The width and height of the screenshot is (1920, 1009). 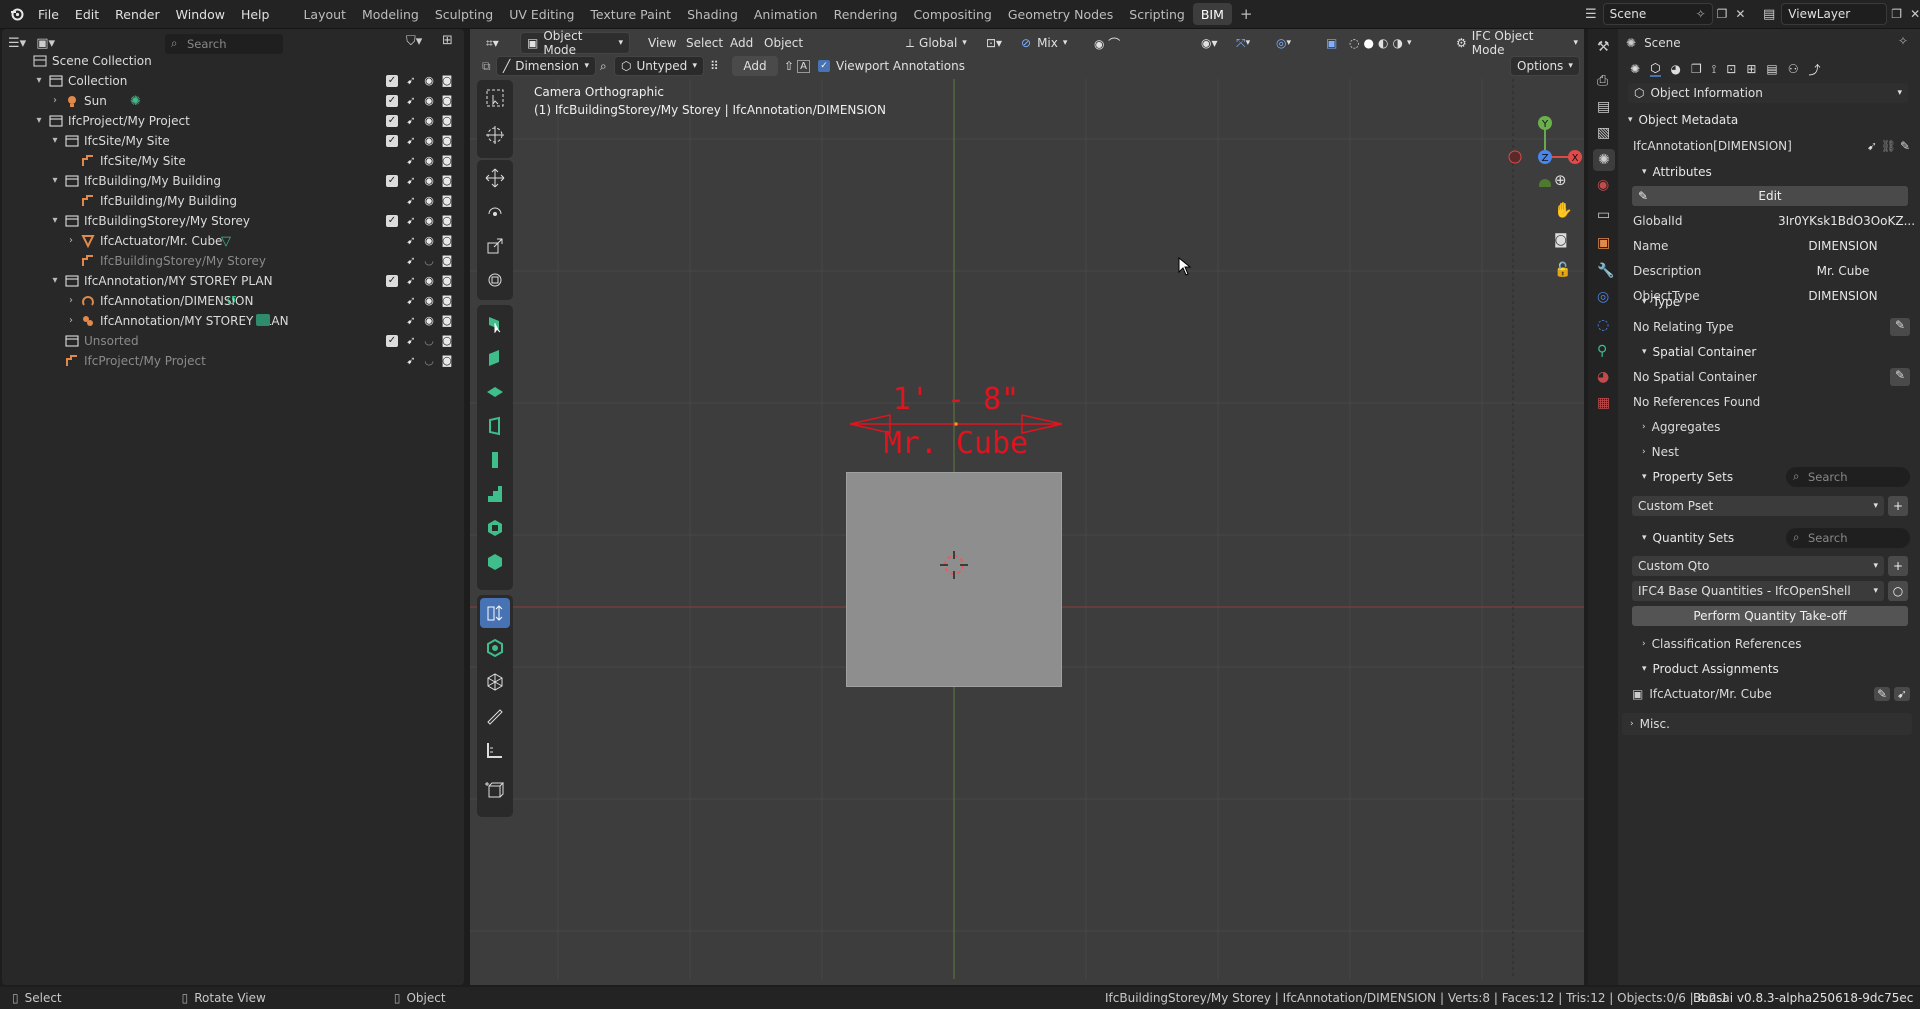 What do you see at coordinates (1603, 185) in the screenshot?
I see `world-tab-icon: ◉` at bounding box center [1603, 185].